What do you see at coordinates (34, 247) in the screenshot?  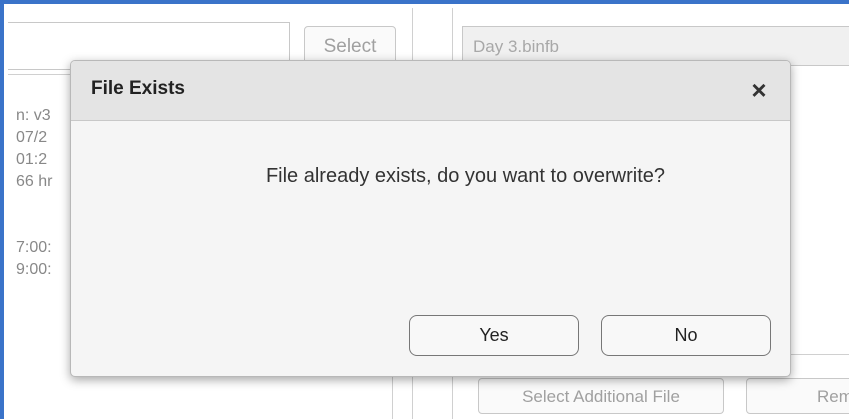 I see `info-line: 7:00:` at bounding box center [34, 247].